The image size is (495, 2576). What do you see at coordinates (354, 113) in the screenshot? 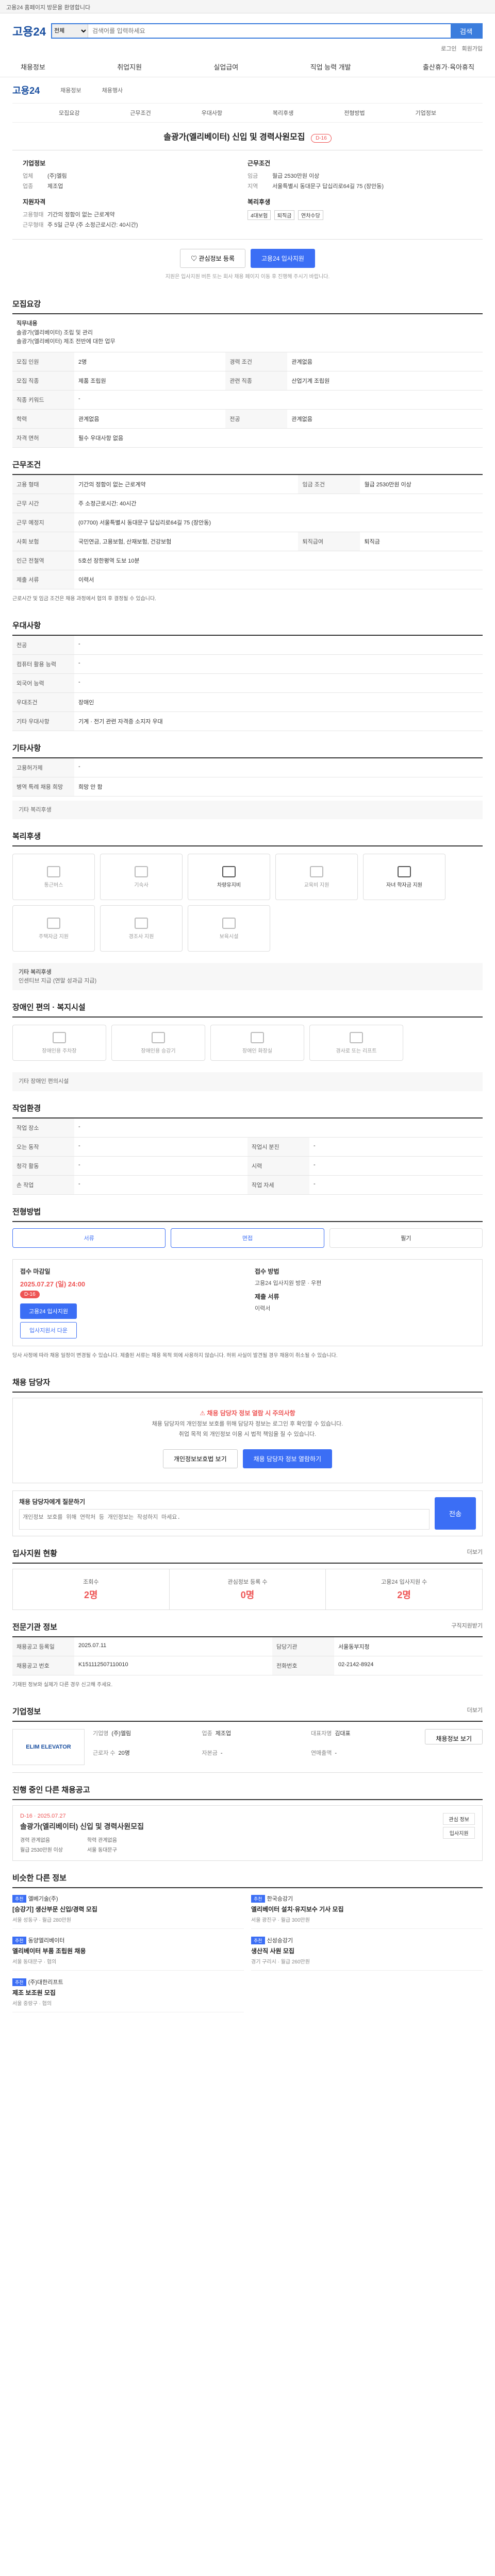
I see `tab-process: 전형방법` at bounding box center [354, 113].